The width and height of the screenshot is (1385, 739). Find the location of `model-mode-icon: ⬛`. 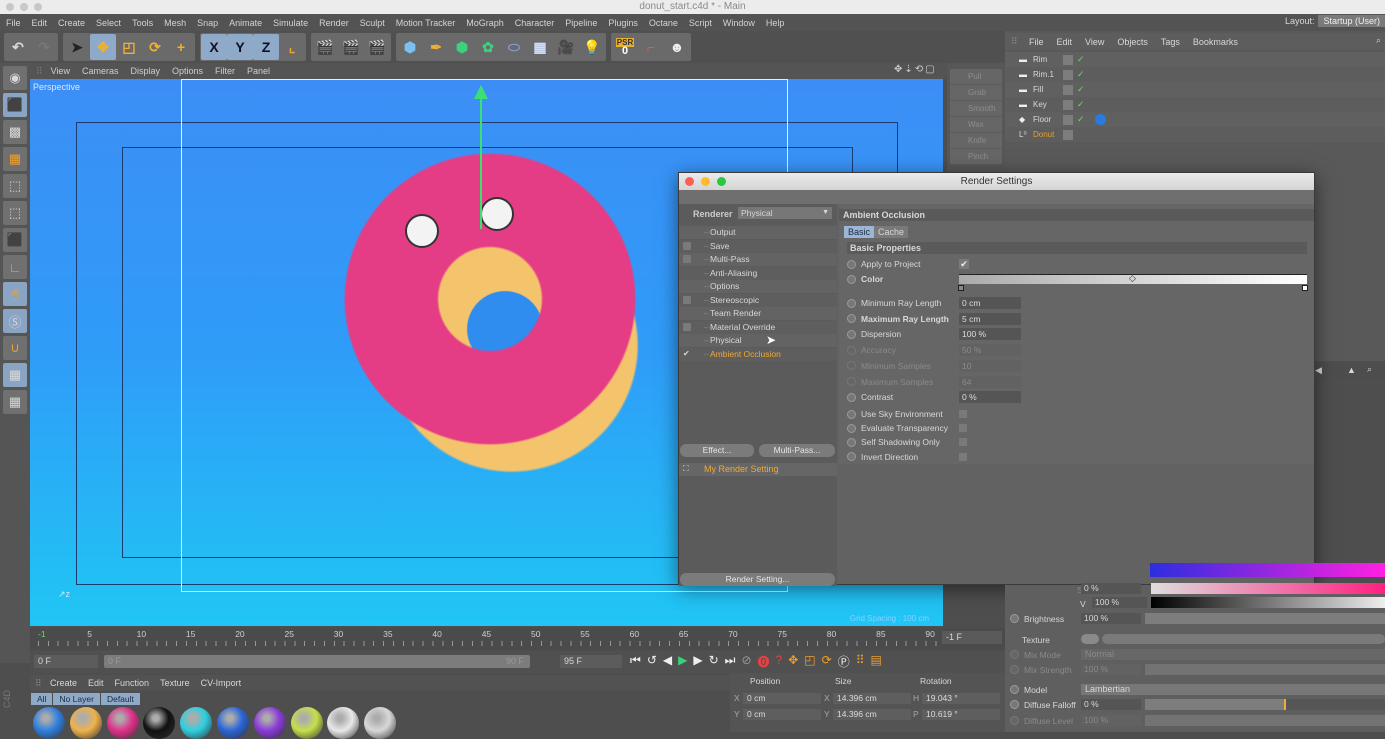

model-mode-icon: ⬛ is located at coordinates (15, 105).